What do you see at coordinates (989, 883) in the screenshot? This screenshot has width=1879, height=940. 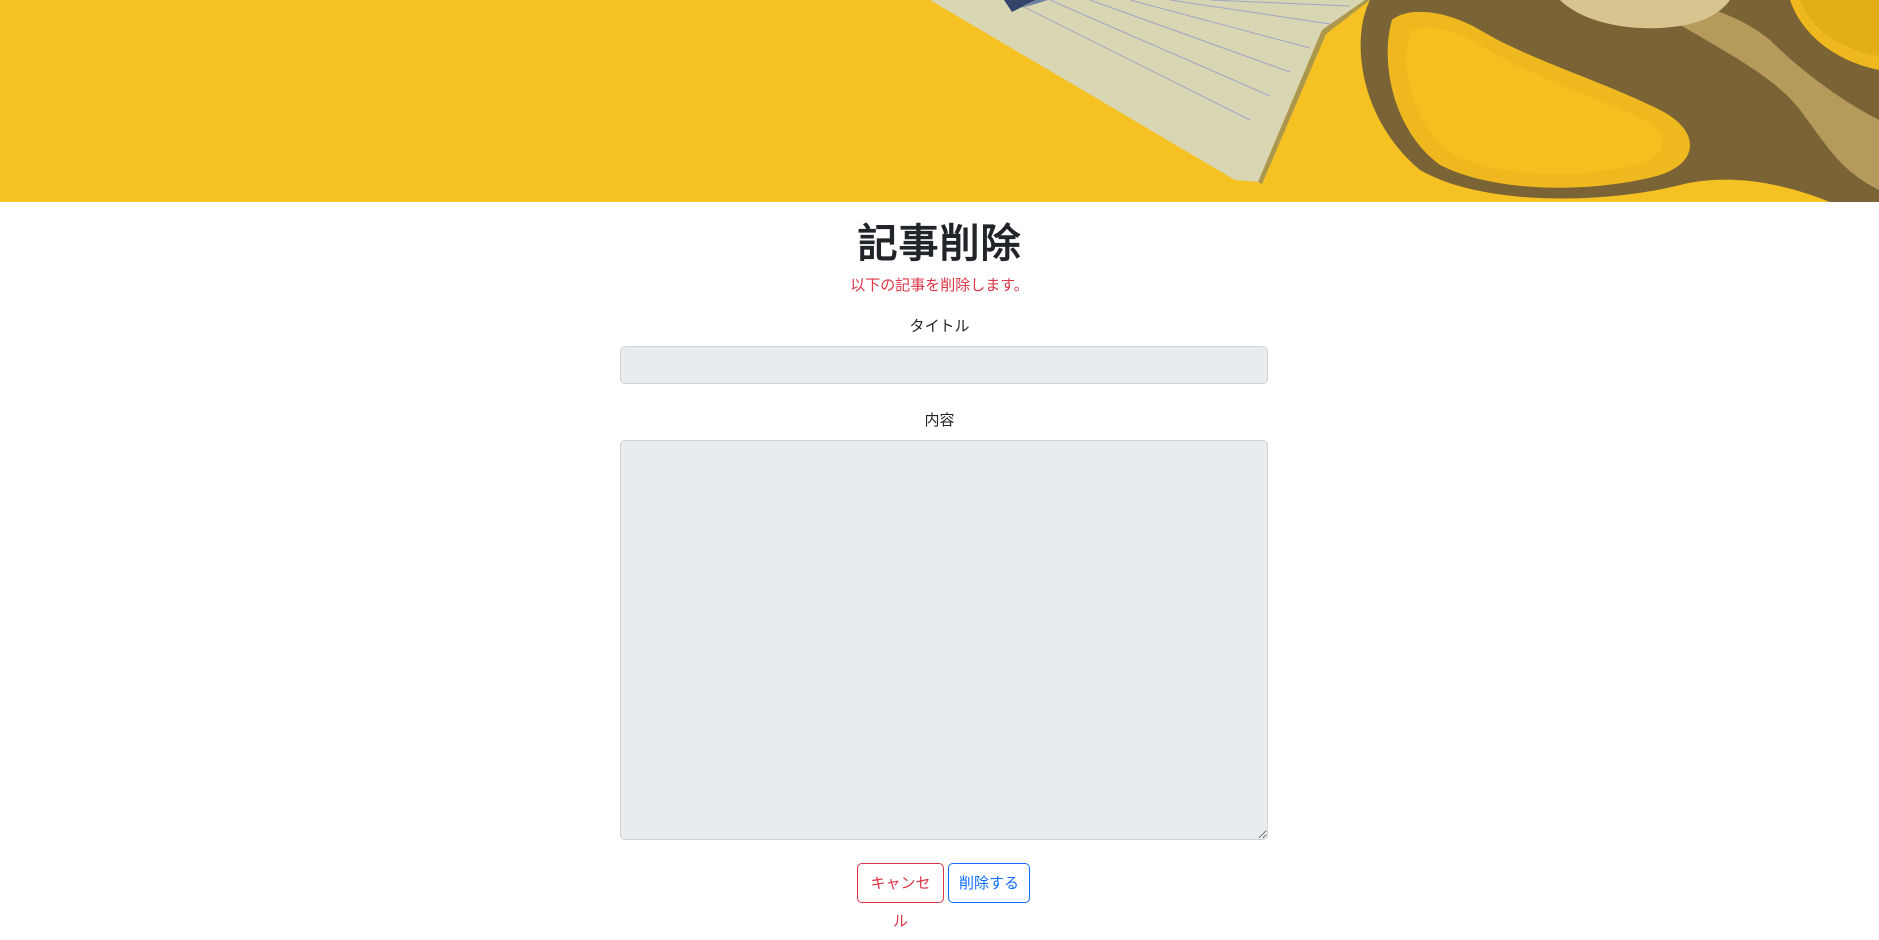 I see `delete-button: 削除する` at bounding box center [989, 883].